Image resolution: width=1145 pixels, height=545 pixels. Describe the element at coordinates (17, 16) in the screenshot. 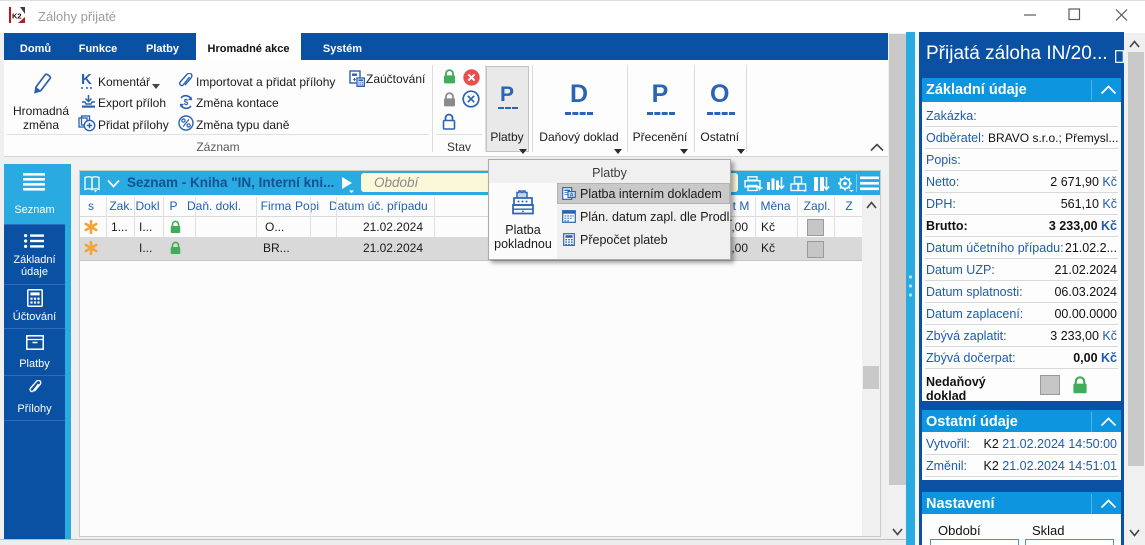

I see `svg-text: K2` at that location.